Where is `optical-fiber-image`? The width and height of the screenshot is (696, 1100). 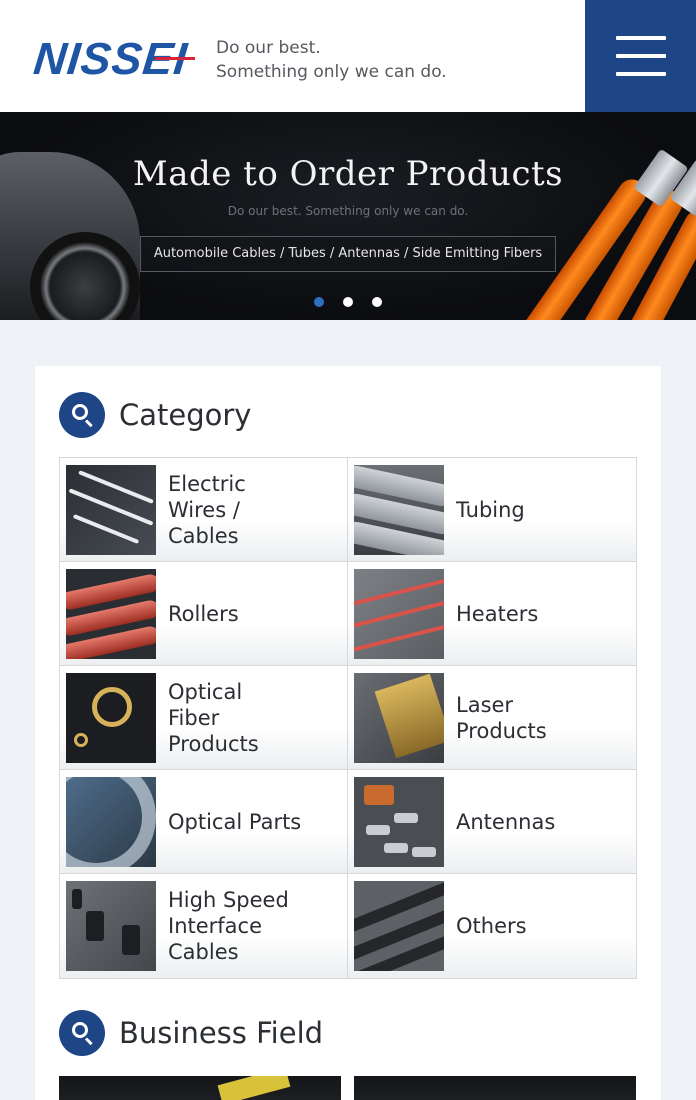
optical-fiber-image is located at coordinates (111, 717).